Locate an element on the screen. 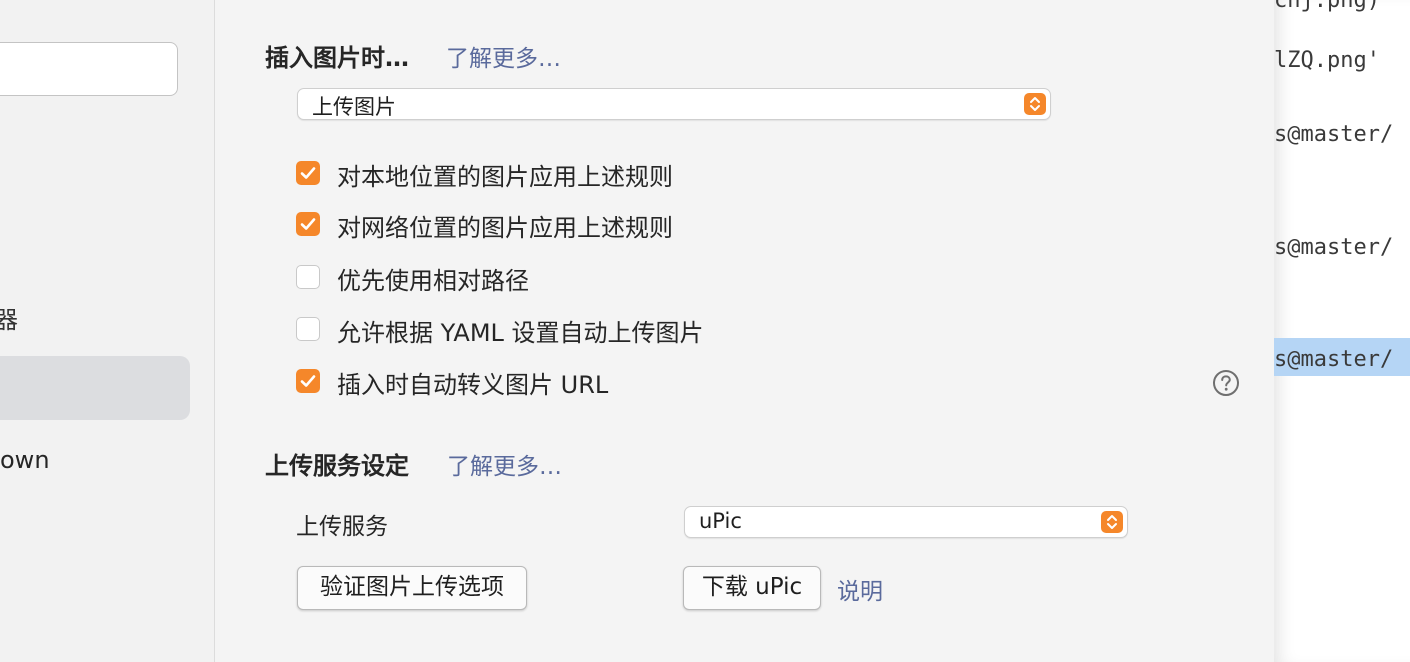  verify-upload-button: 验证图片上传选项 is located at coordinates (412, 588).